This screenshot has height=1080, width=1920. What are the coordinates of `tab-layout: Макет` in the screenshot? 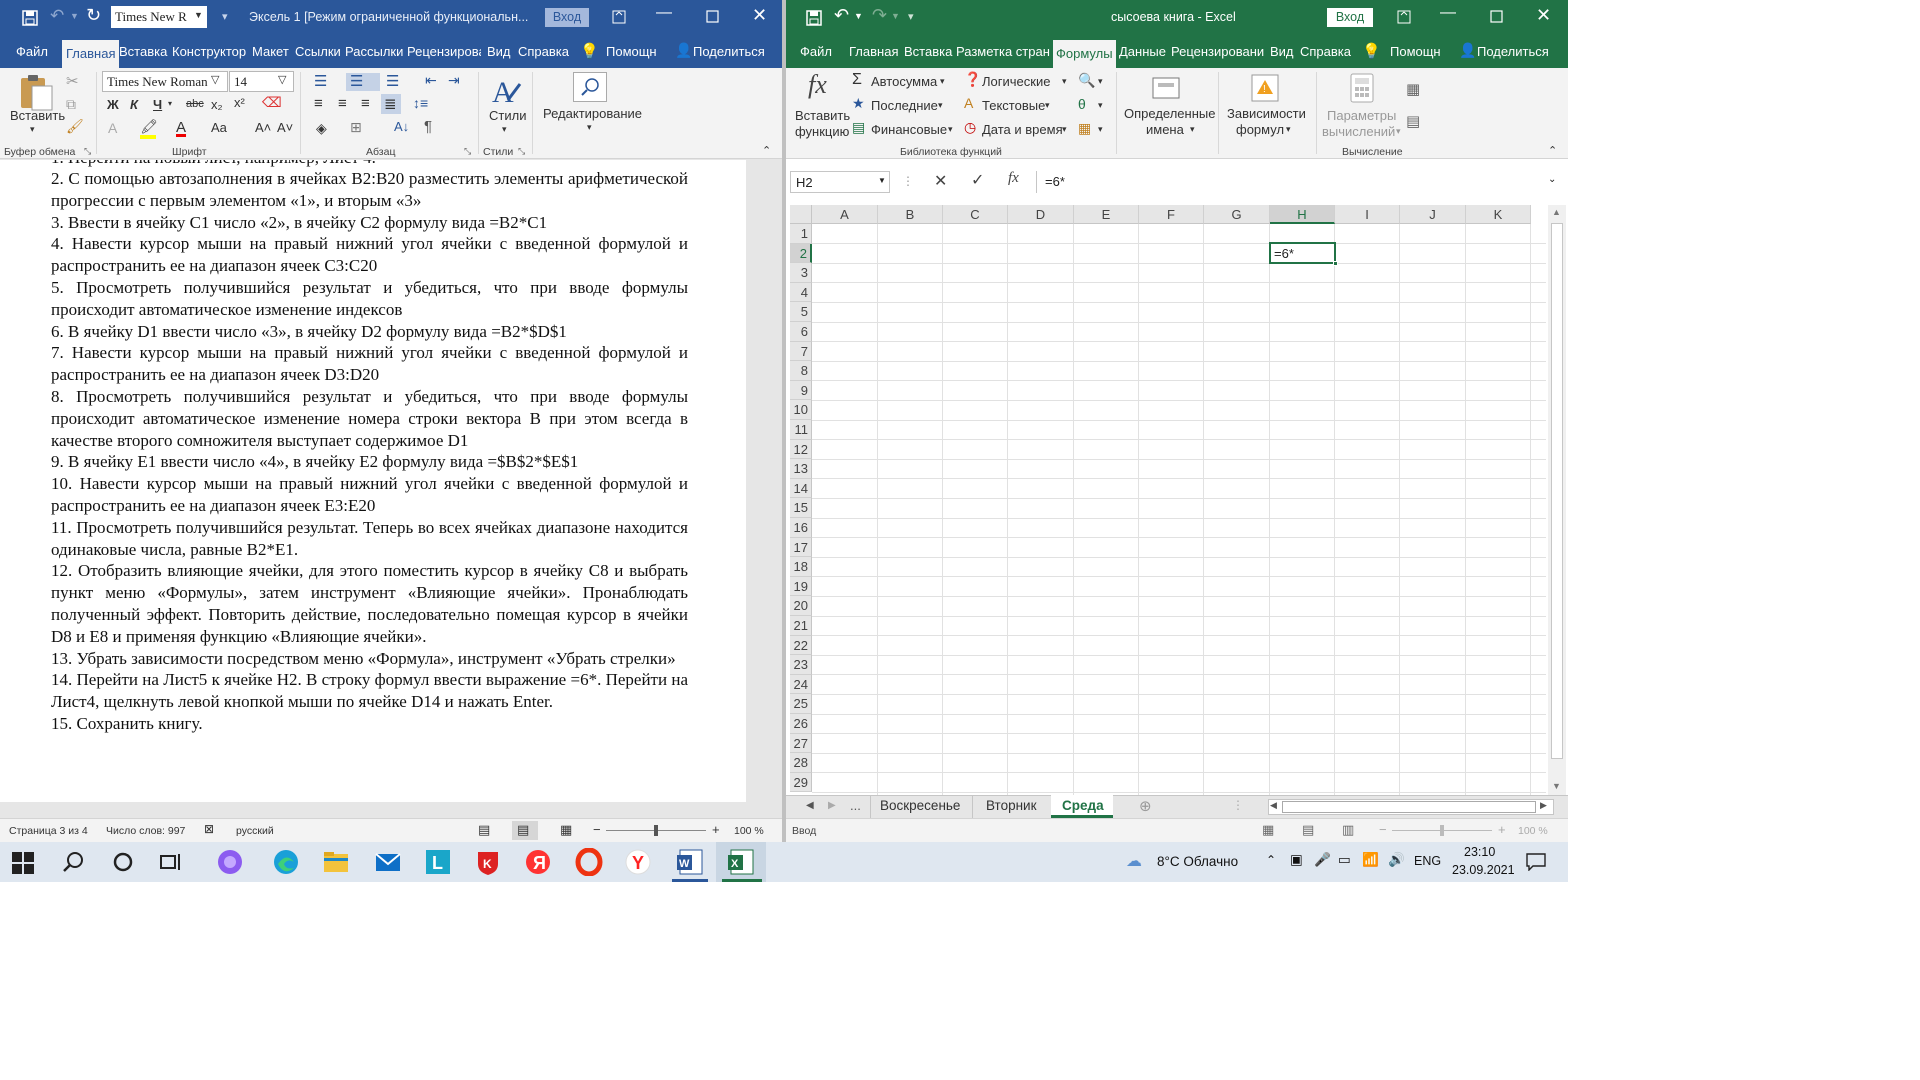 It's located at (270, 51).